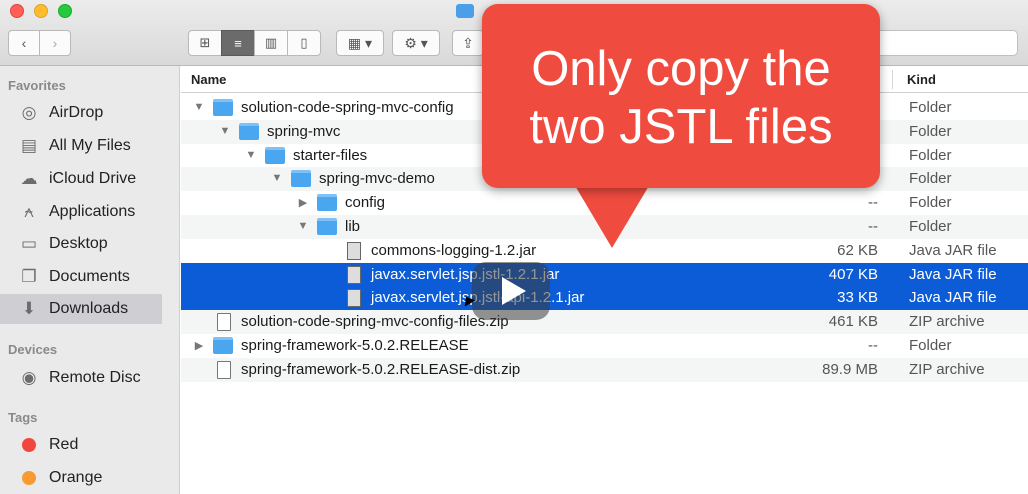  Describe the element at coordinates (892, 79) in the screenshot. I see `column-divider` at that location.